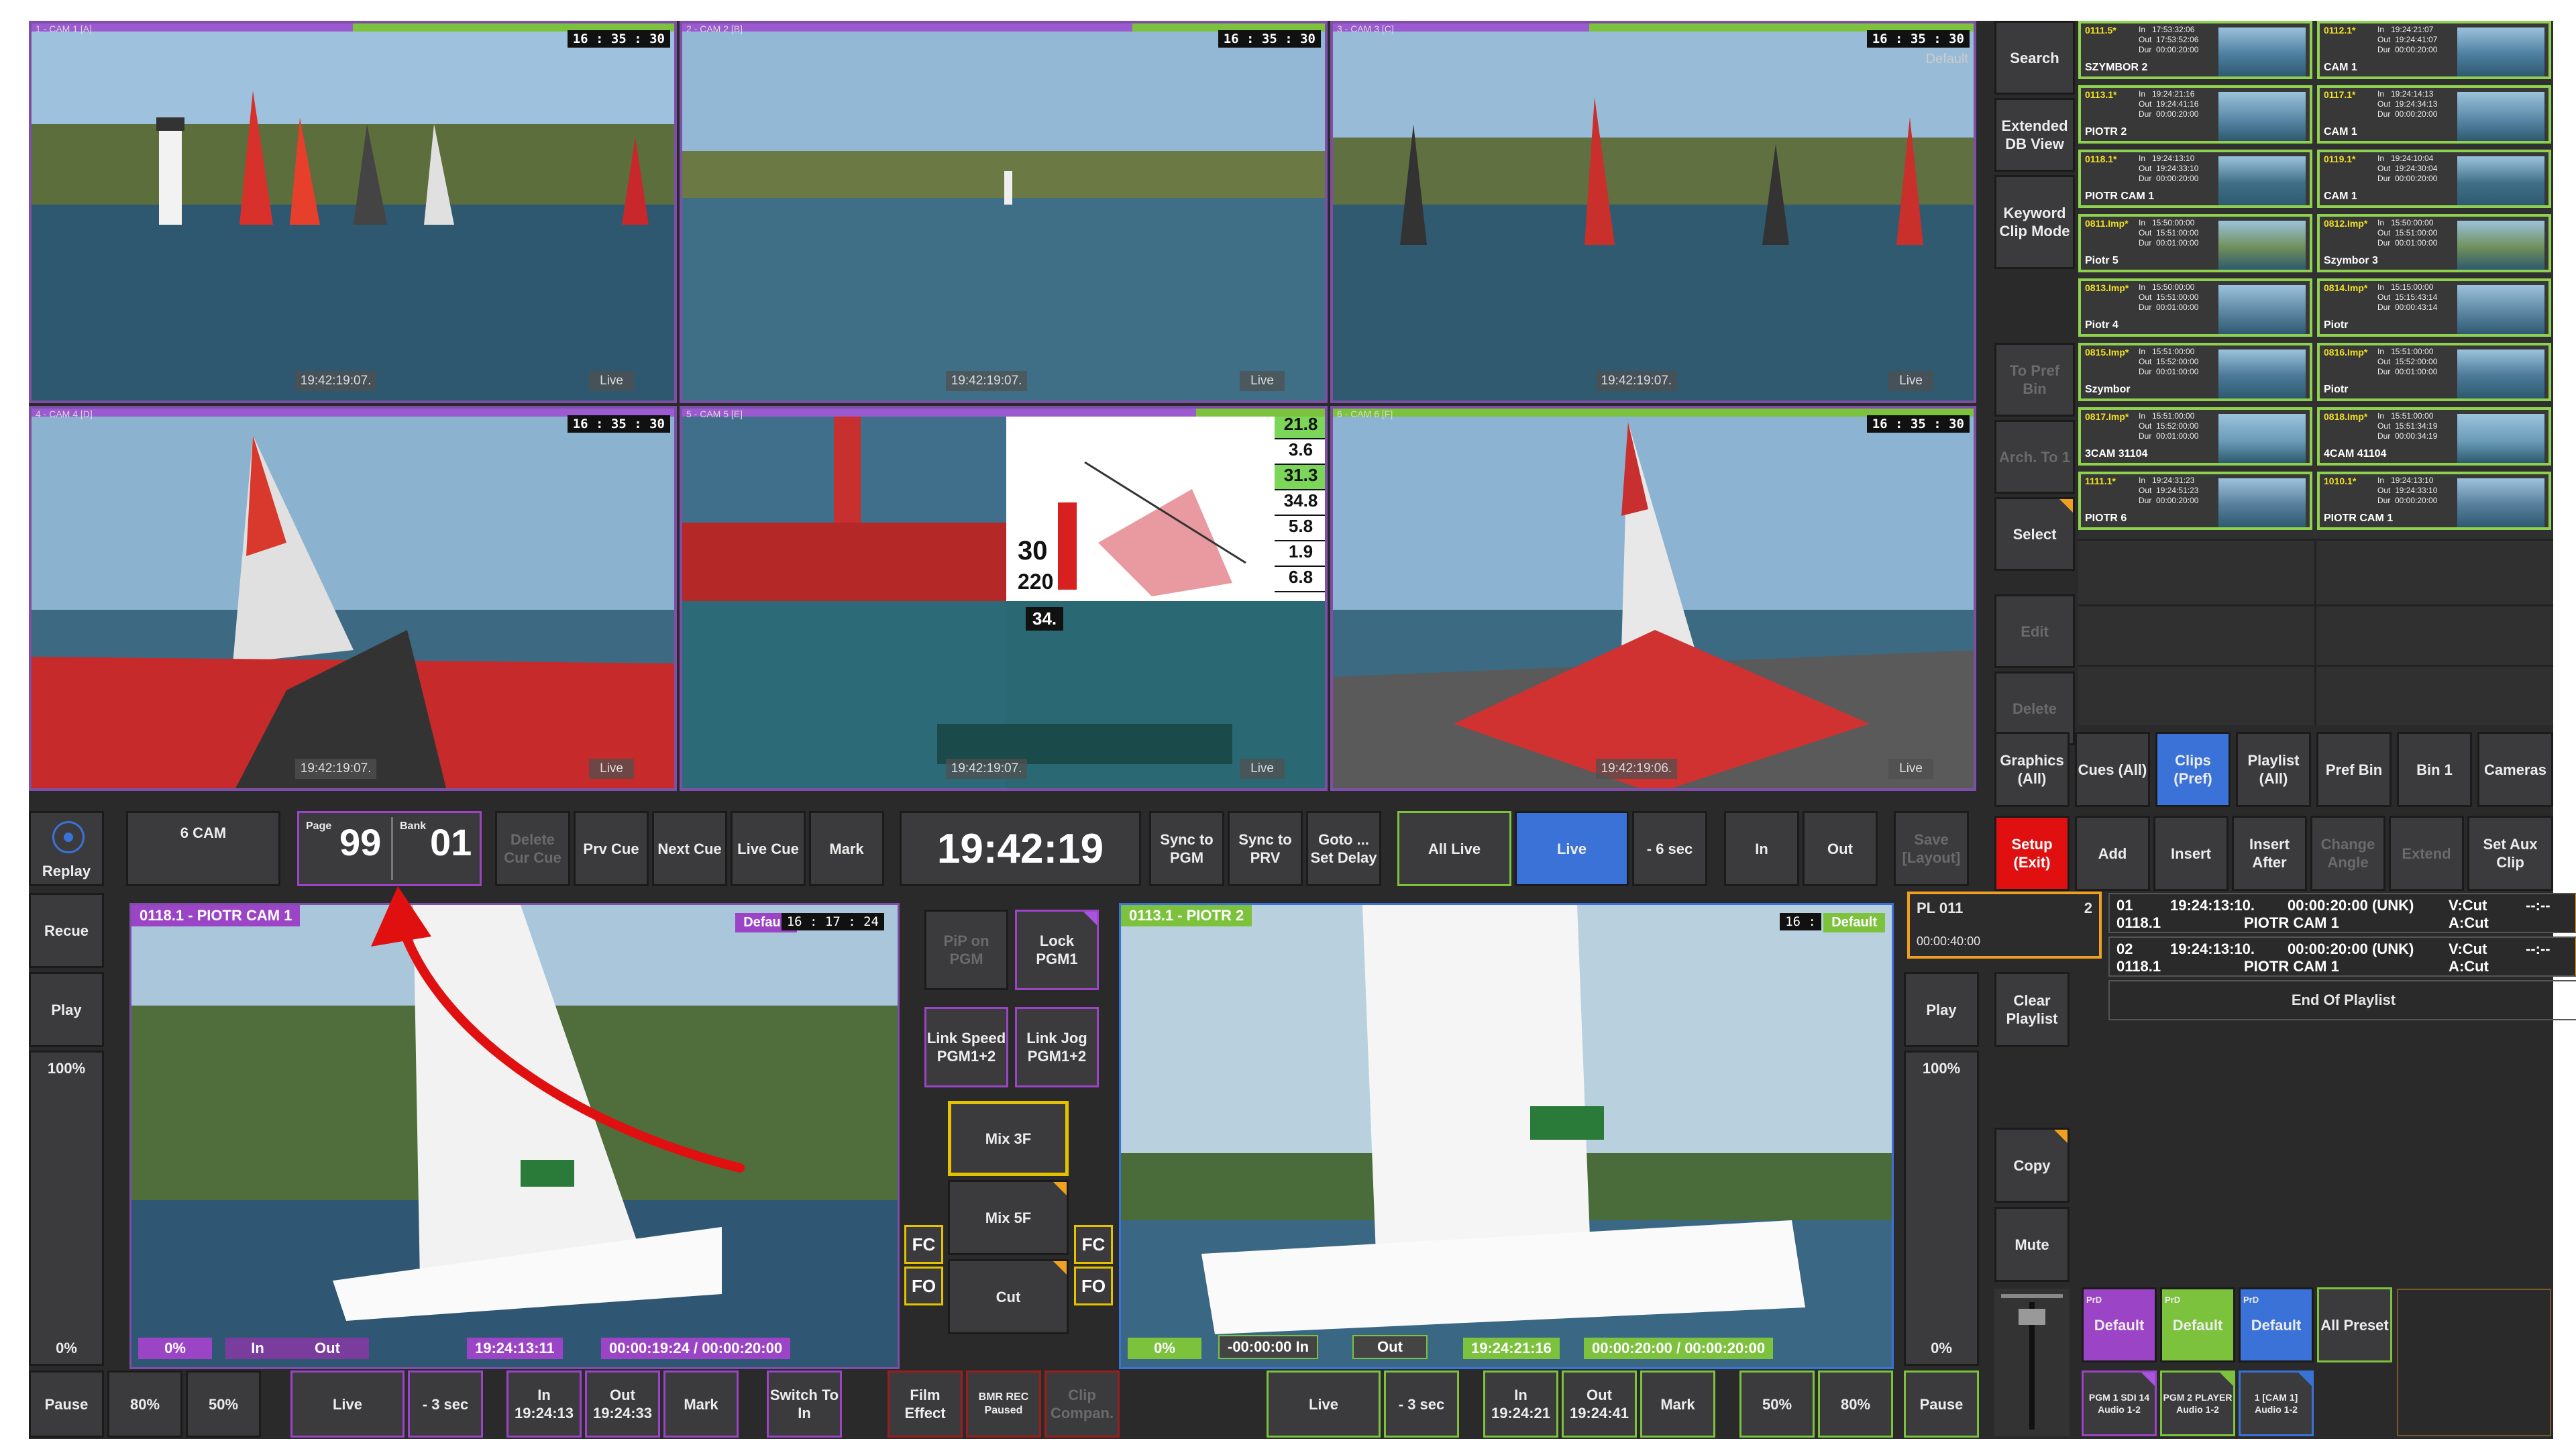  Describe the element at coordinates (2515, 769) in the screenshot. I see `tab-cameras: Cameras` at that location.